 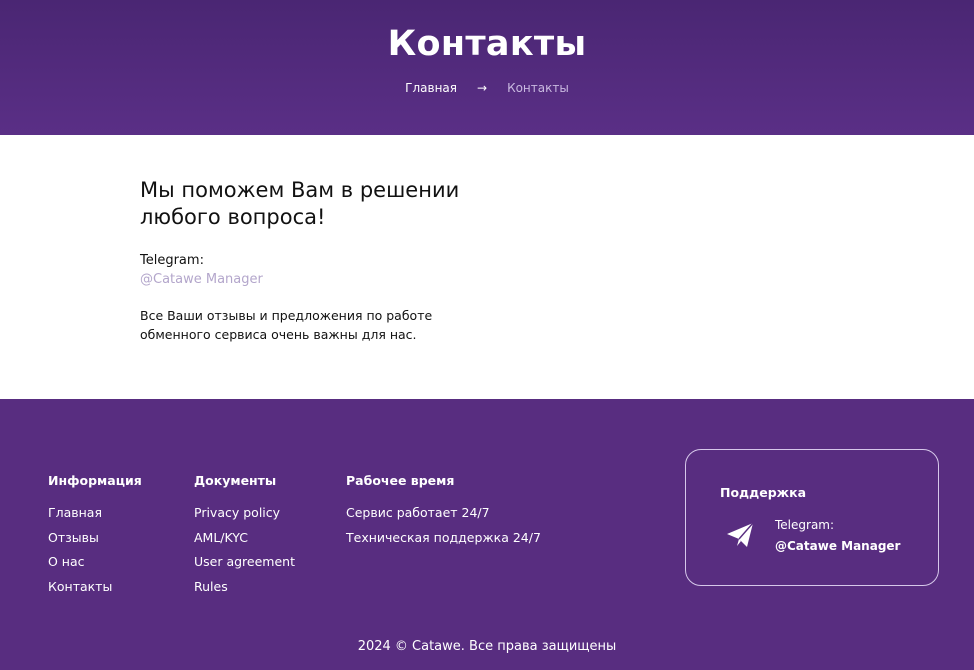 I want to click on hours-service: Сервис работает 24/7, so click(x=418, y=512).